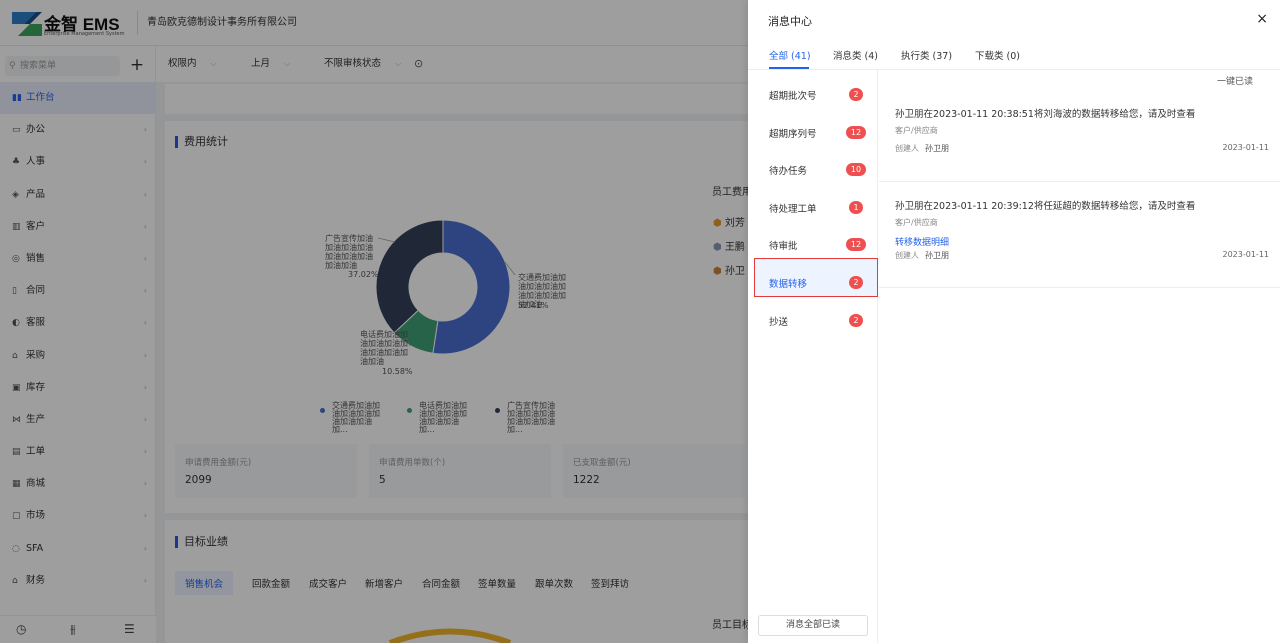 This screenshot has height=643, width=1280. Describe the element at coordinates (922, 241) in the screenshot. I see `transfer-detail-link: 转移数据明细` at that location.